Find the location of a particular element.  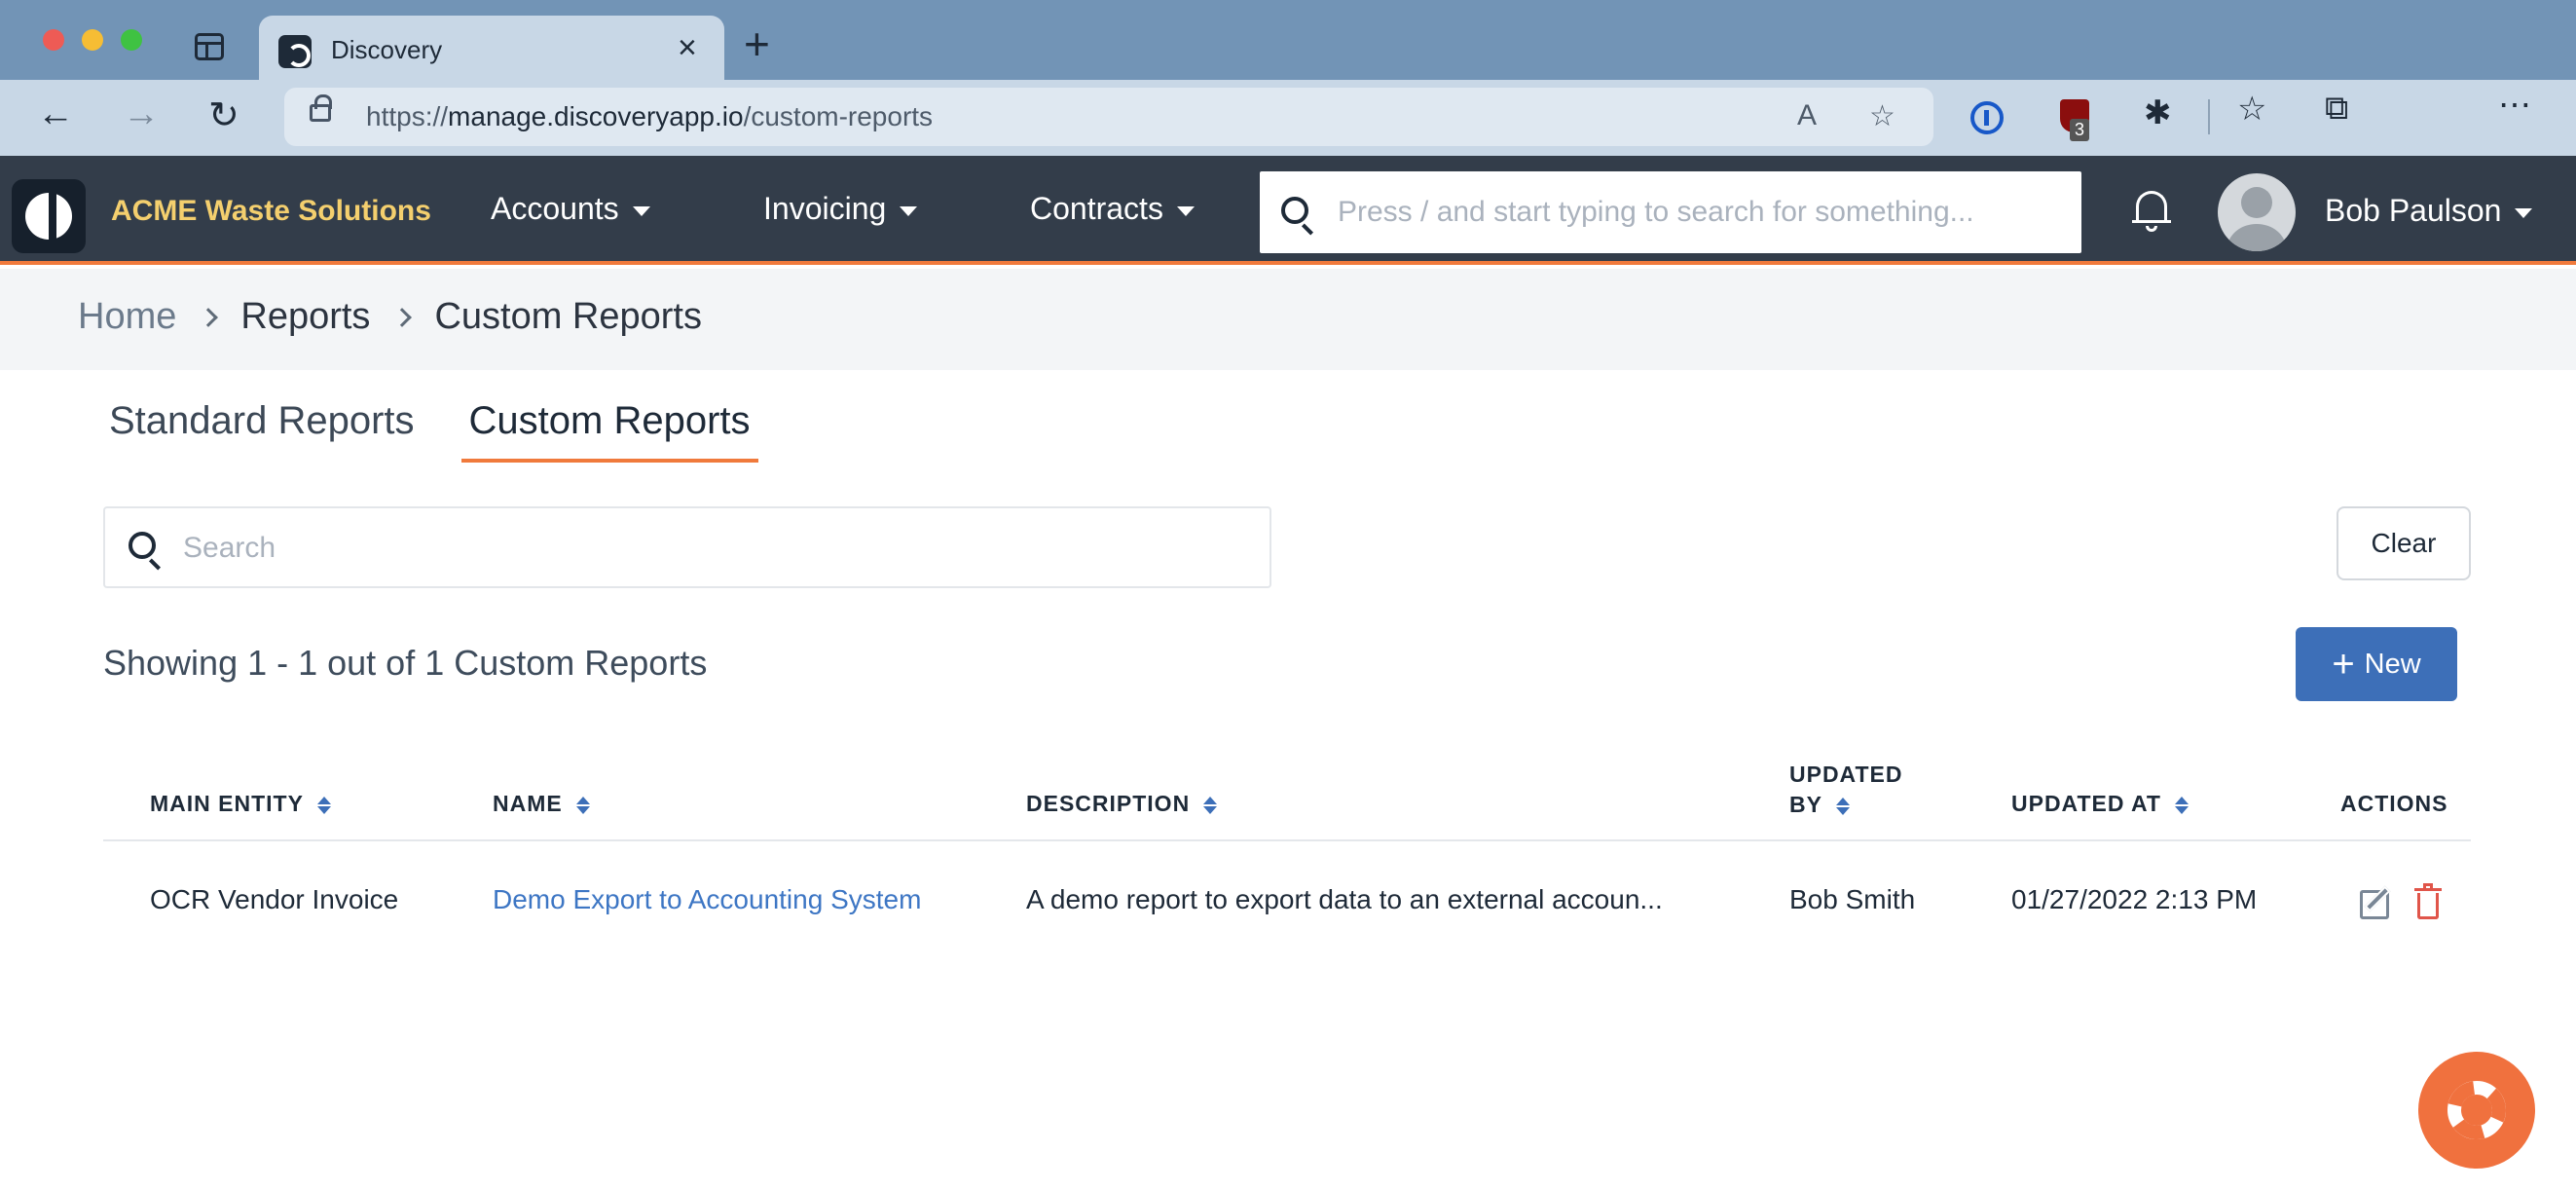

cell-main-entity: OCR Vendor Invoice is located at coordinates (274, 899).